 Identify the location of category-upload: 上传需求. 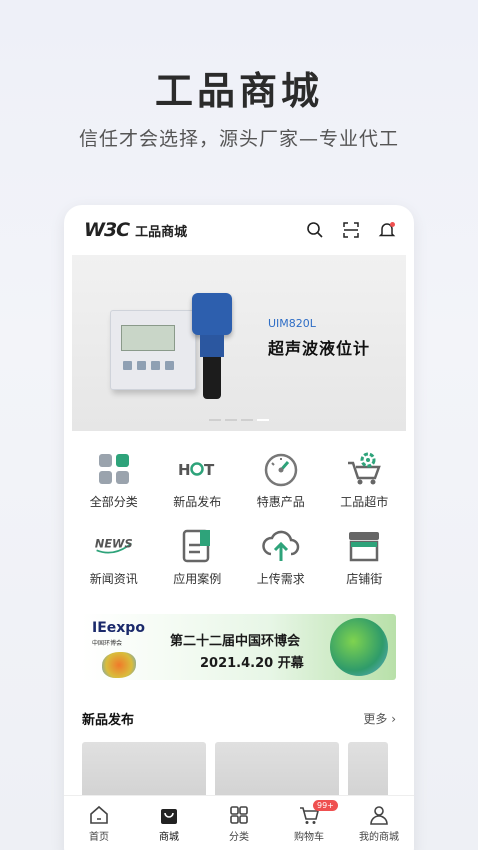
(281, 556).